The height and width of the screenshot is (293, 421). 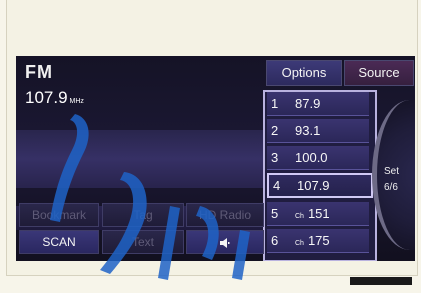 What do you see at coordinates (275, 213) in the screenshot?
I see `preset-number: 5` at bounding box center [275, 213].